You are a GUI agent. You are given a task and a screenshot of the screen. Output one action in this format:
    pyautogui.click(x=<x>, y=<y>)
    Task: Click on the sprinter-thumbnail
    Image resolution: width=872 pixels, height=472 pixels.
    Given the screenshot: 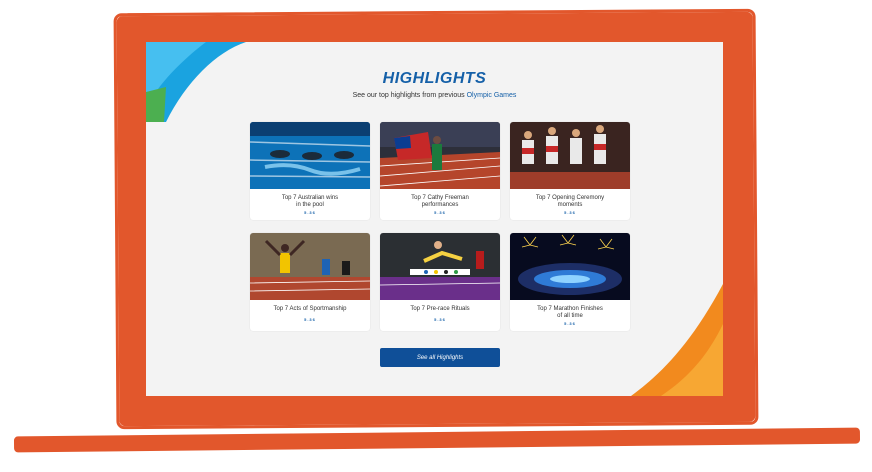 What is the action you would take?
    pyautogui.click(x=310, y=266)
    